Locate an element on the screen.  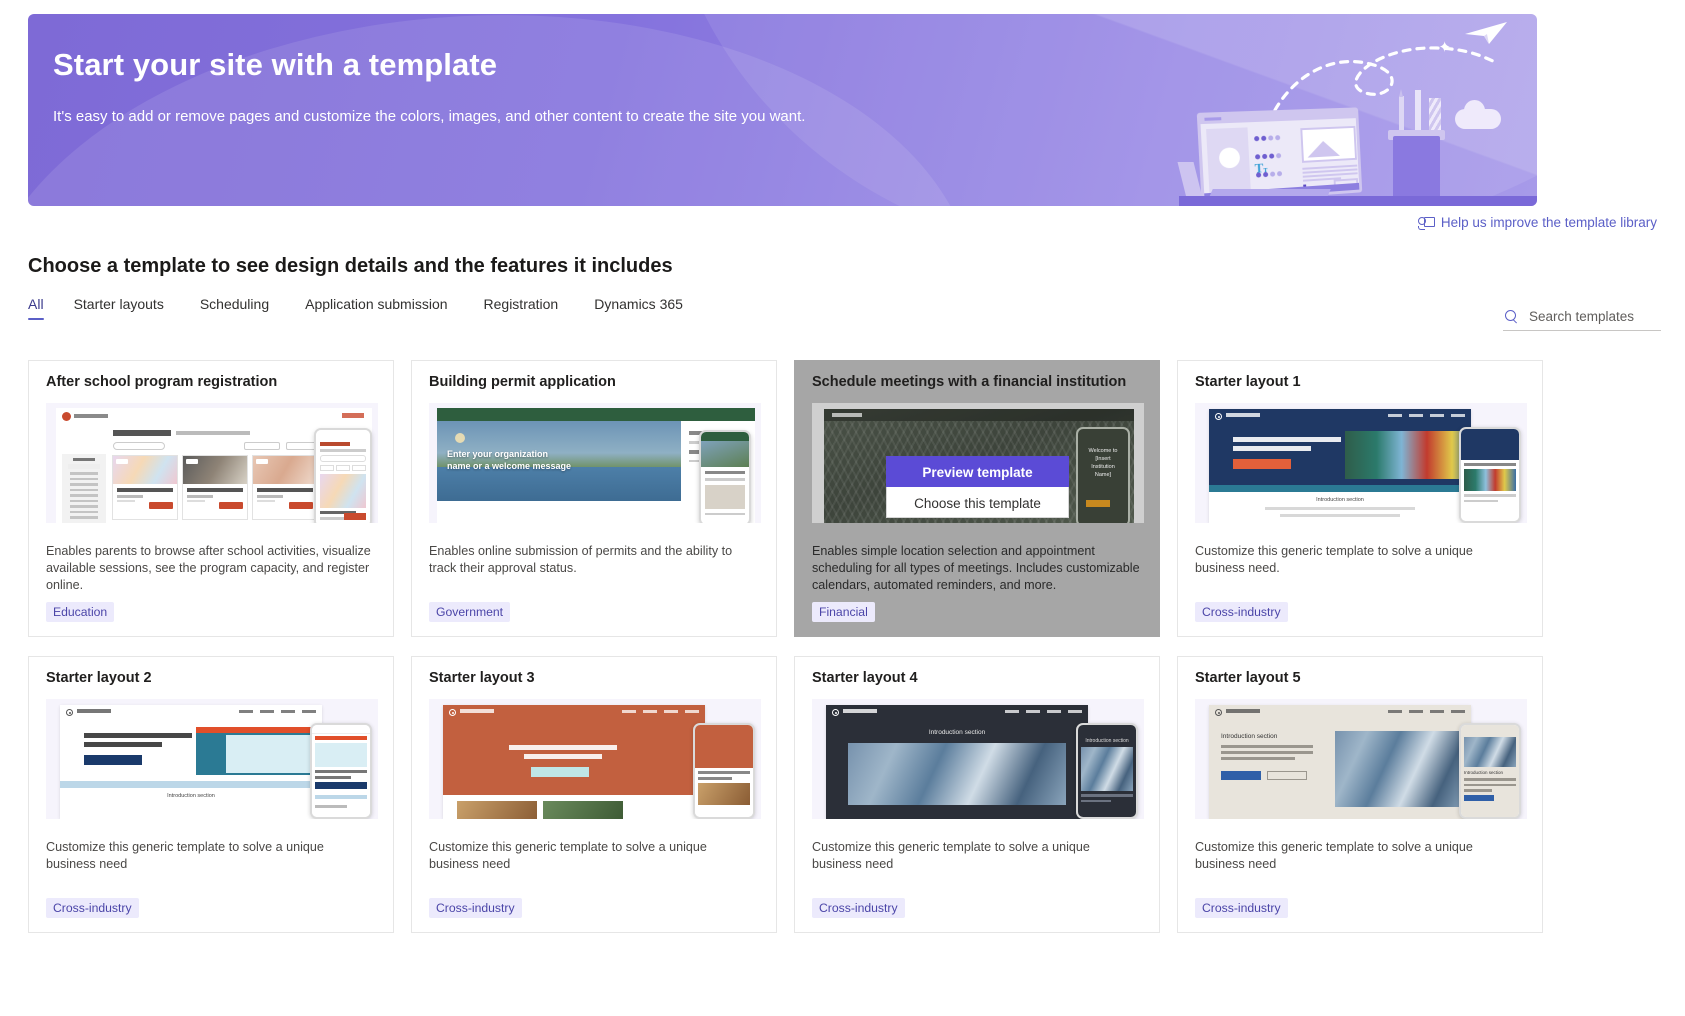
card-title: Building permit application is located at coordinates (522, 382).